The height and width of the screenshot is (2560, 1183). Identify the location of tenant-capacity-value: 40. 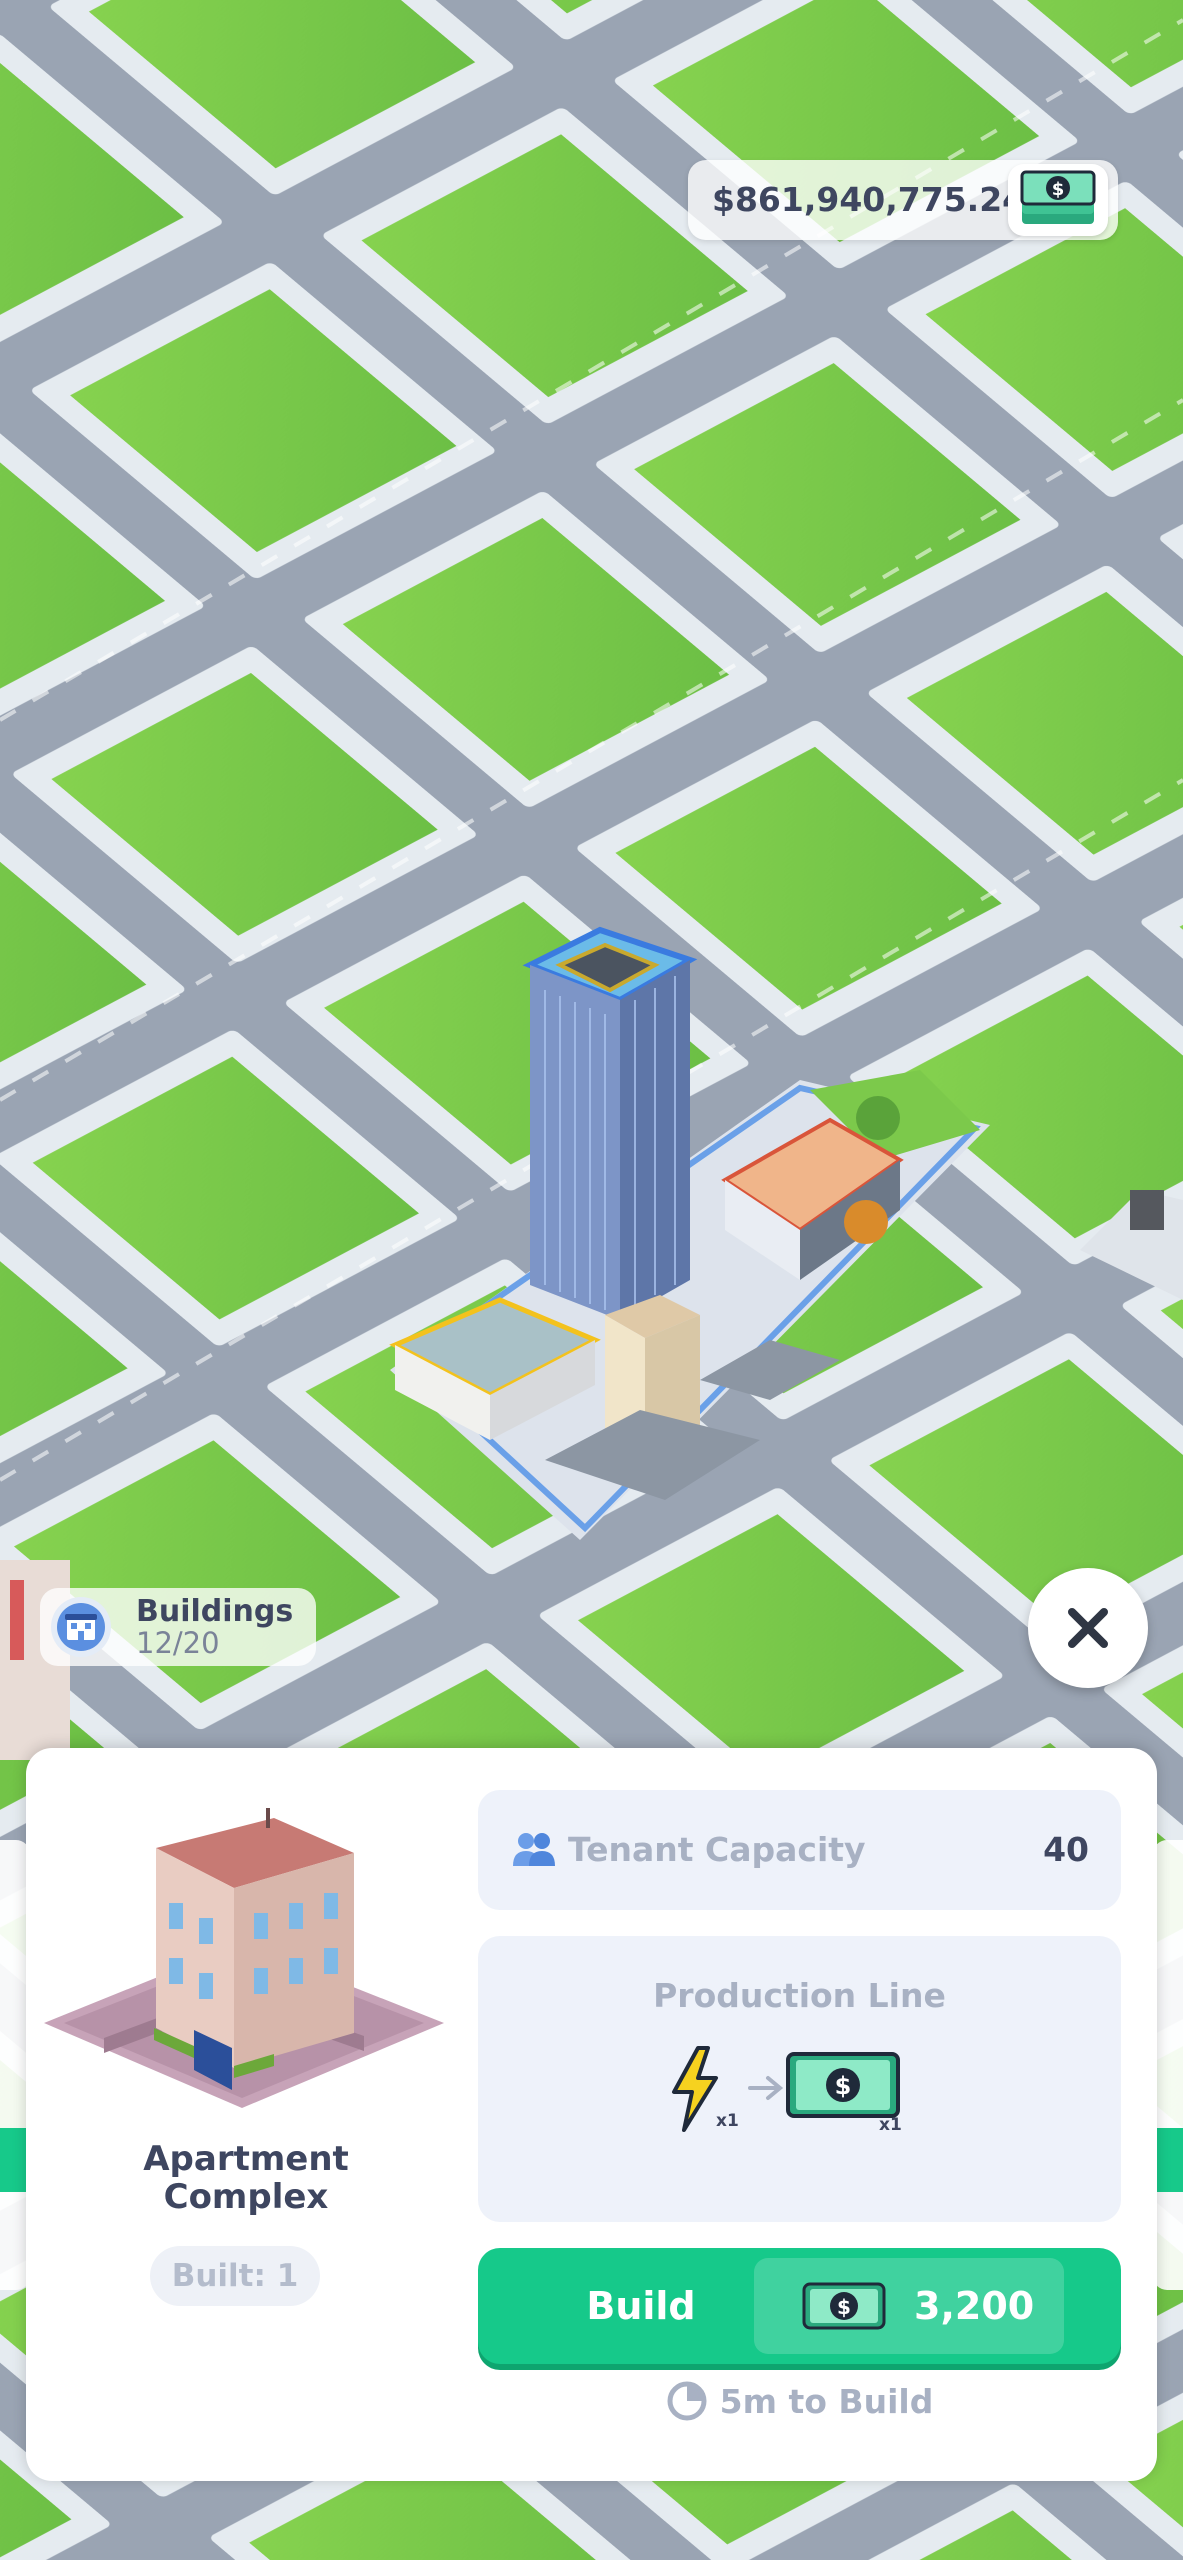
(1066, 1849).